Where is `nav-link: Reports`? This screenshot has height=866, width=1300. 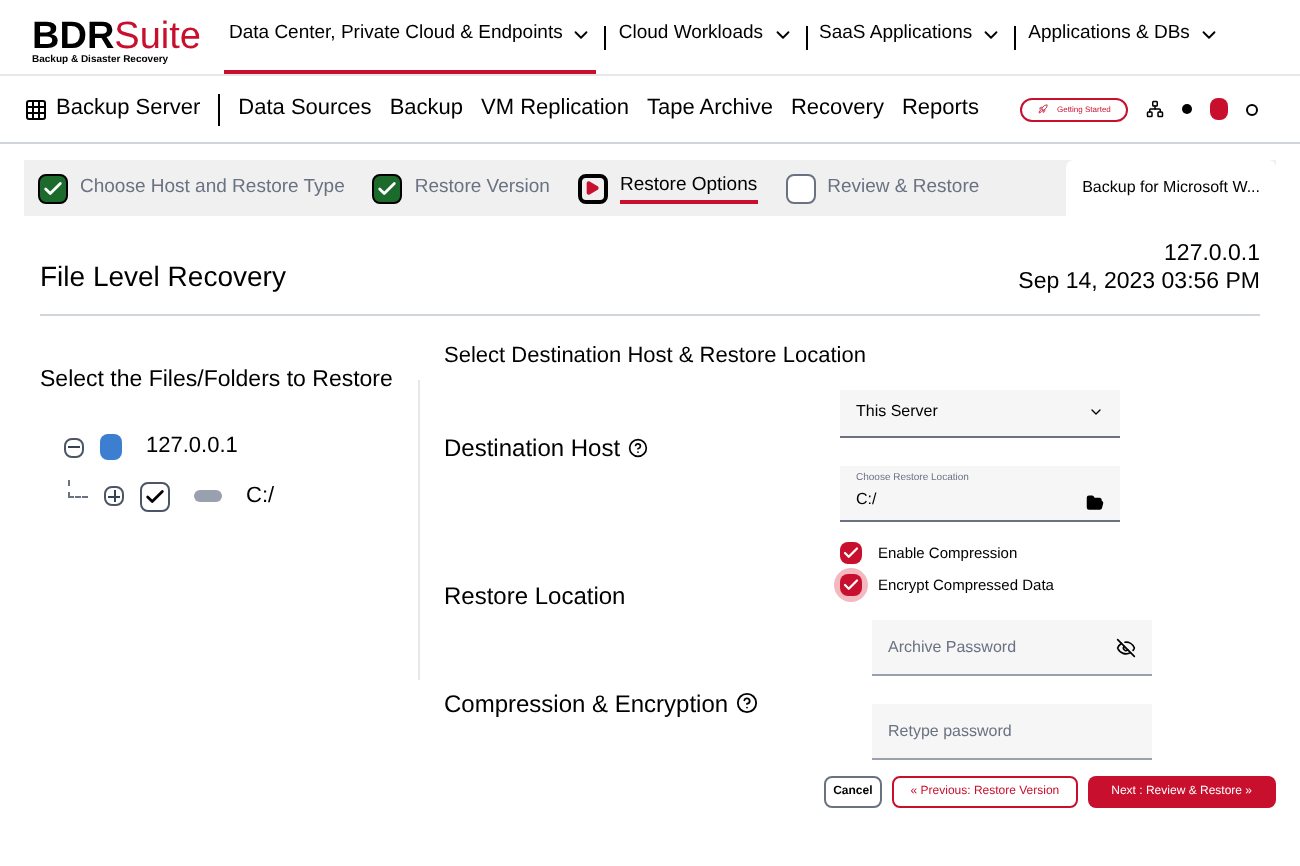 nav-link: Reports is located at coordinates (940, 109).